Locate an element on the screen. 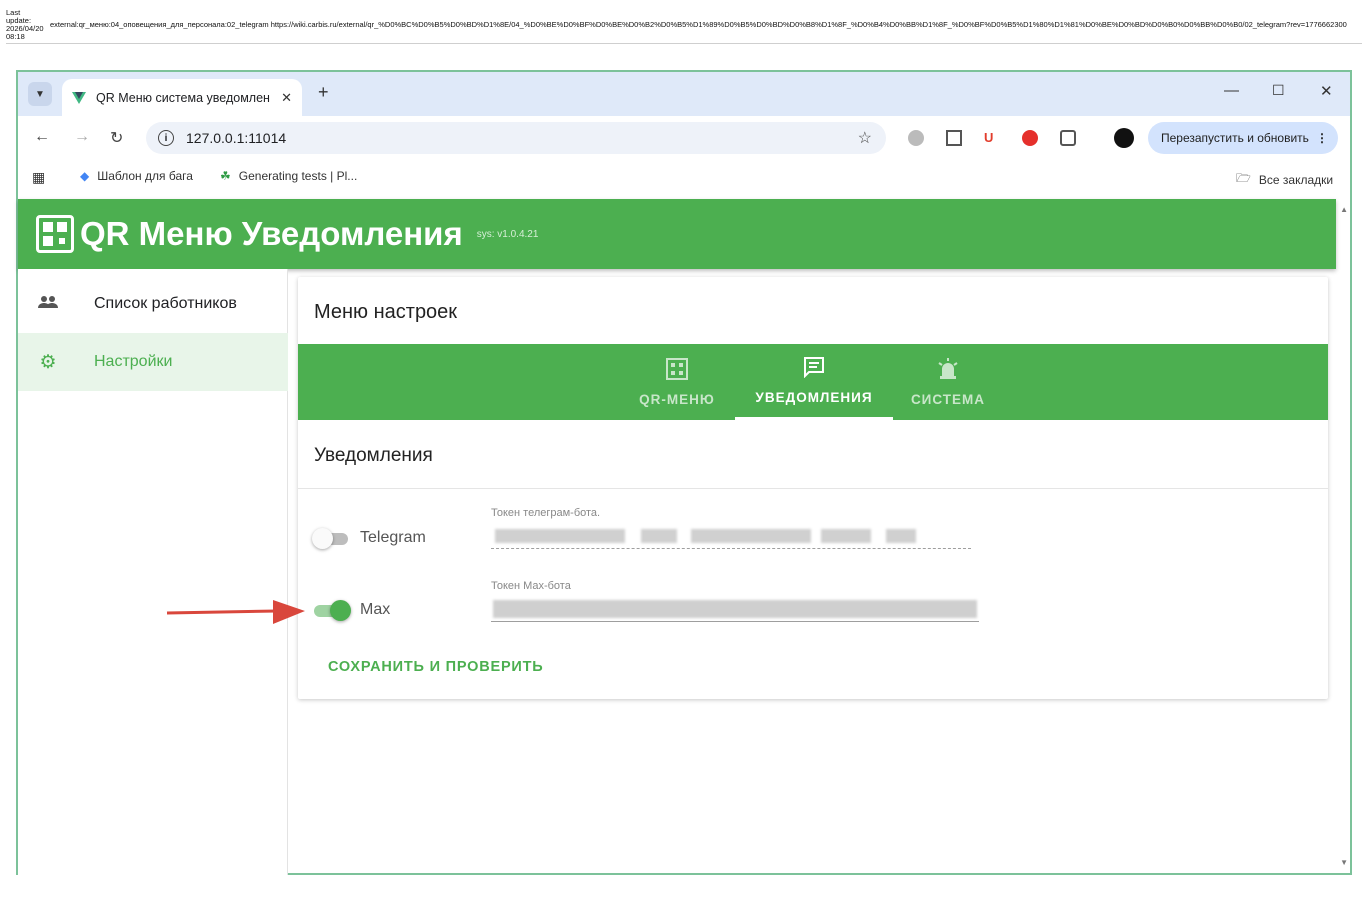 Image resolution: width=1368 pixels, height=919 pixels. save-and-check-button: СОХРАНИТЬ И ПРОВЕРИТЬ is located at coordinates (436, 667).